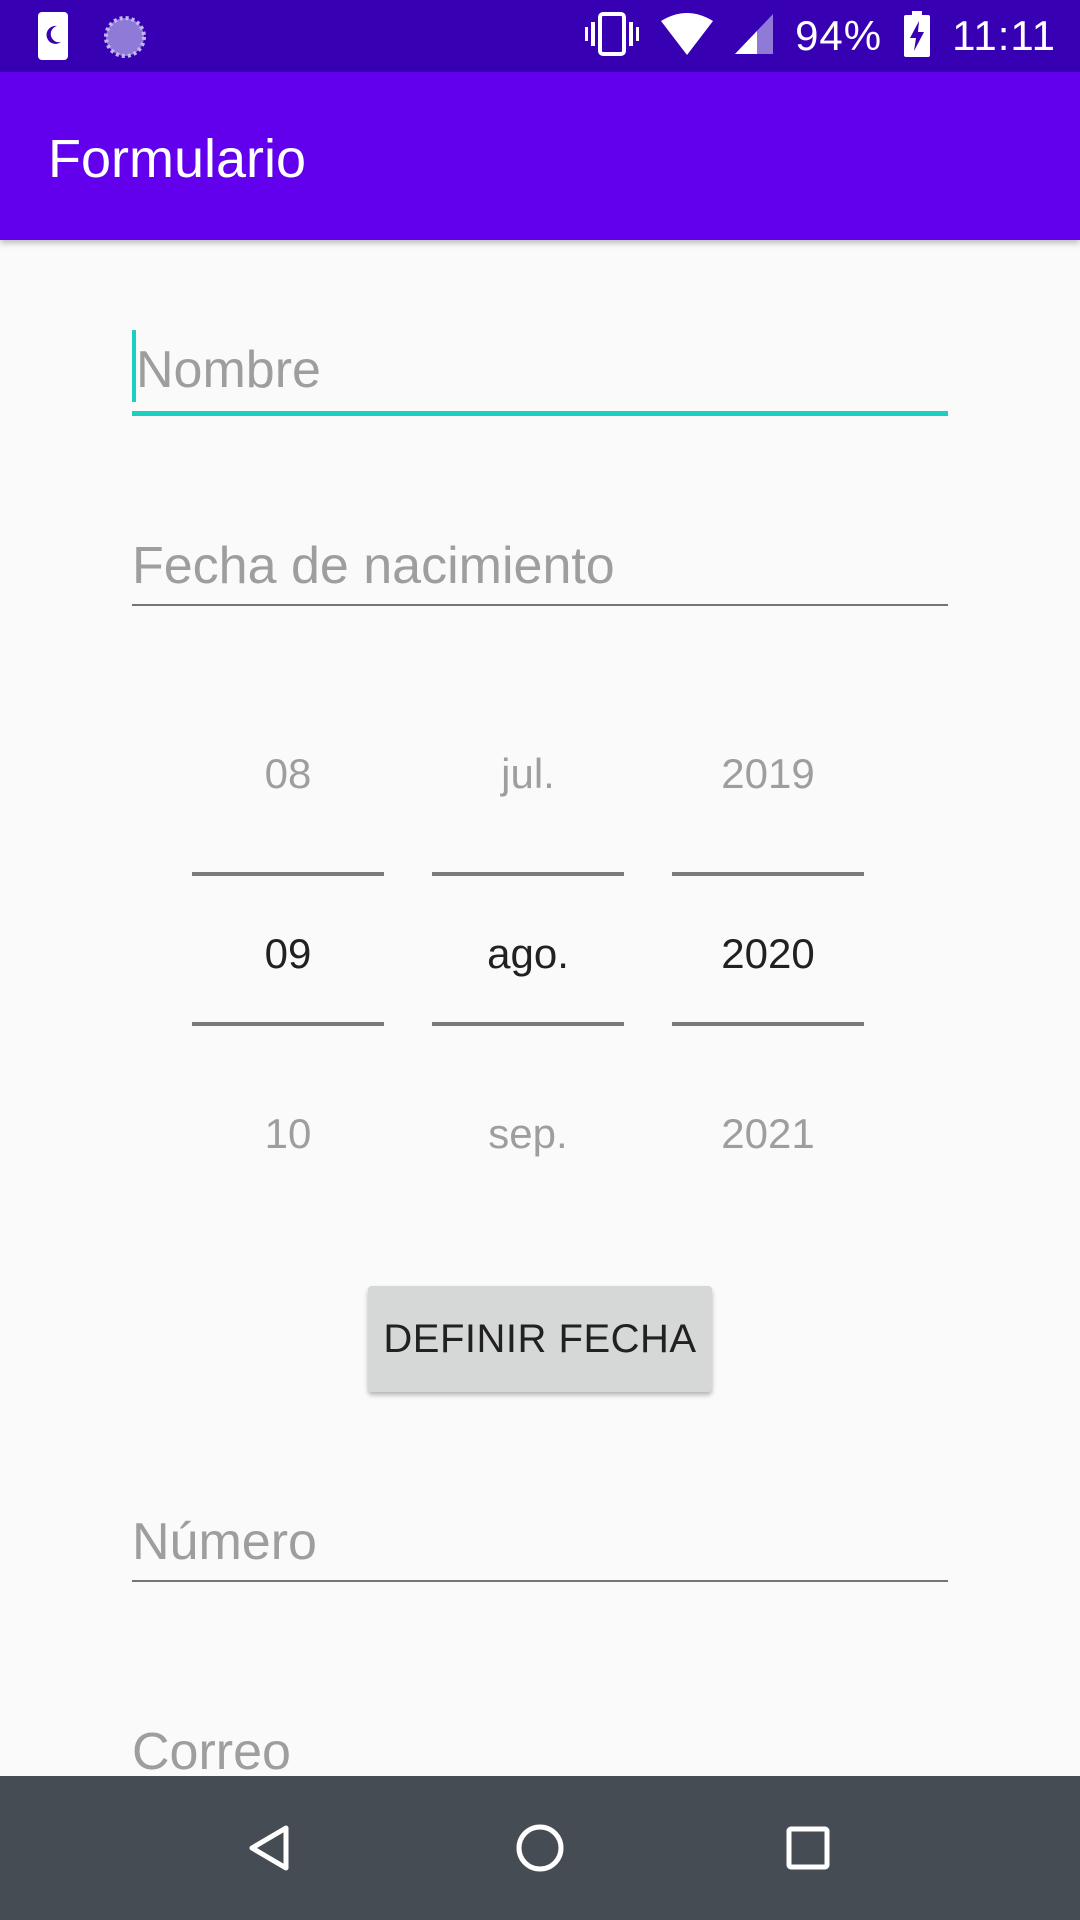  I want to click on numero-placeholder: Número, so click(224, 1542).